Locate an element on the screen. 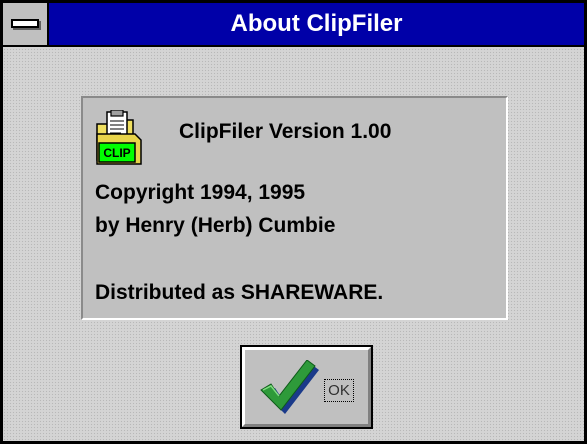  copyright-text: Copyright 1994, 1995 is located at coordinates (200, 192).